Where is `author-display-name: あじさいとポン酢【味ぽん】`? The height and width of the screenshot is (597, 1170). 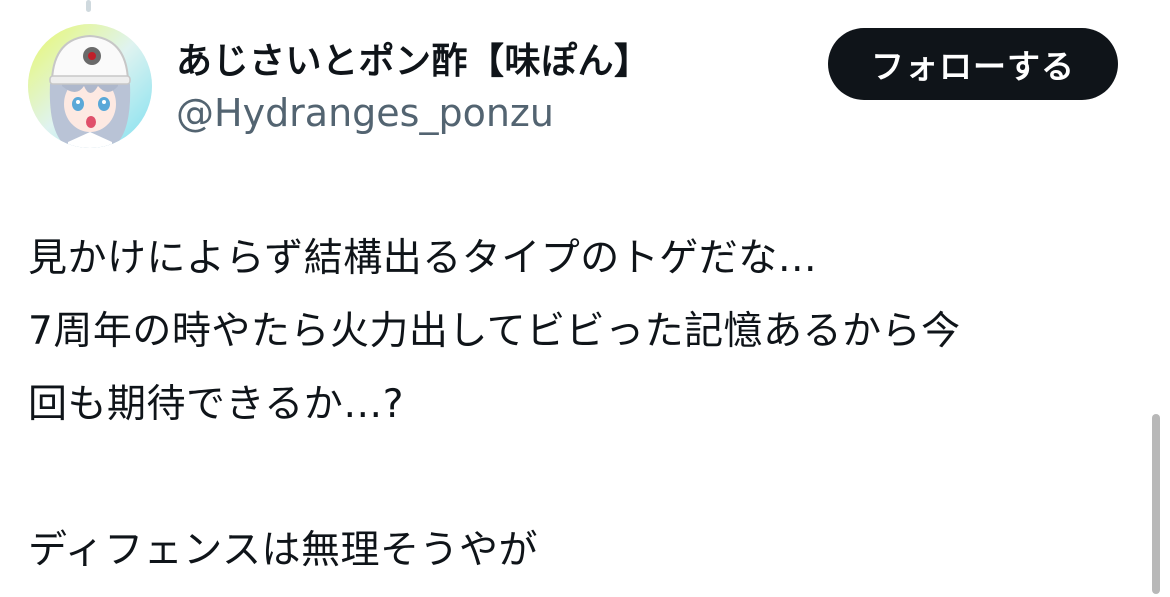 author-display-name: あじさいとポン酢【味ぽん】 is located at coordinates (413, 62).